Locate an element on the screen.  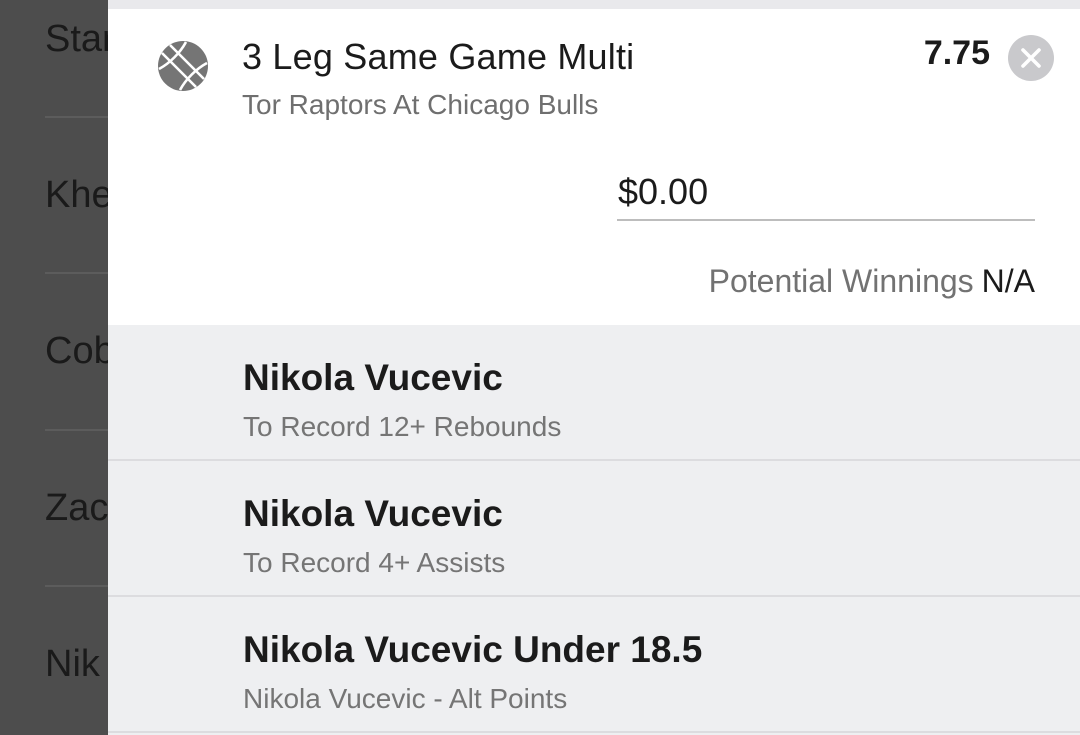
background-list-item: Khe is located at coordinates (76, 195).